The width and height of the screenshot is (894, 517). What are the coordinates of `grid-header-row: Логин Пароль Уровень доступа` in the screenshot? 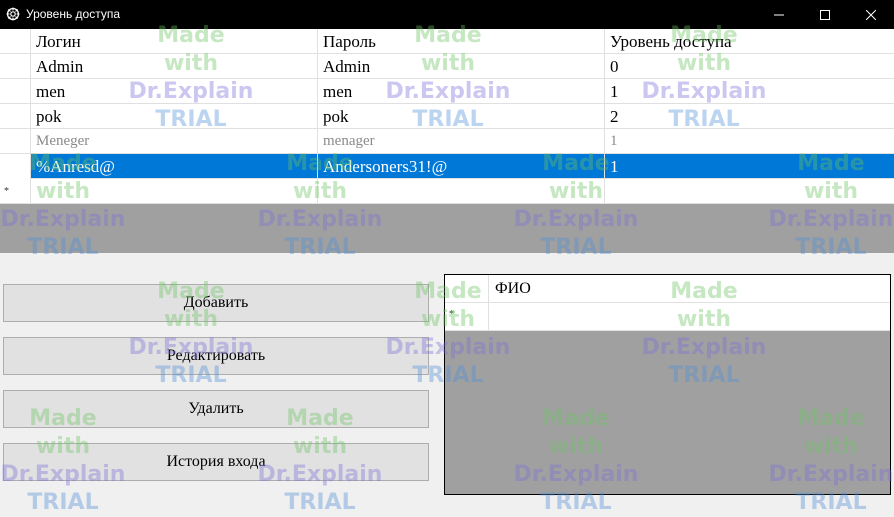 It's located at (447, 41).